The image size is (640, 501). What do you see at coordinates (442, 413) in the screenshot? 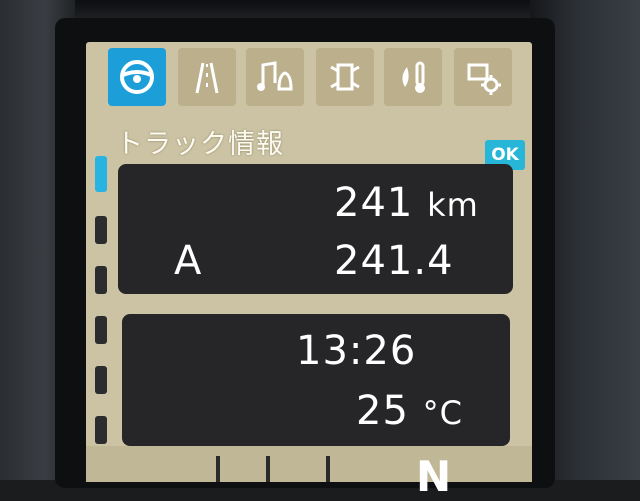
I see `temperature-unit: °C` at bounding box center [442, 413].